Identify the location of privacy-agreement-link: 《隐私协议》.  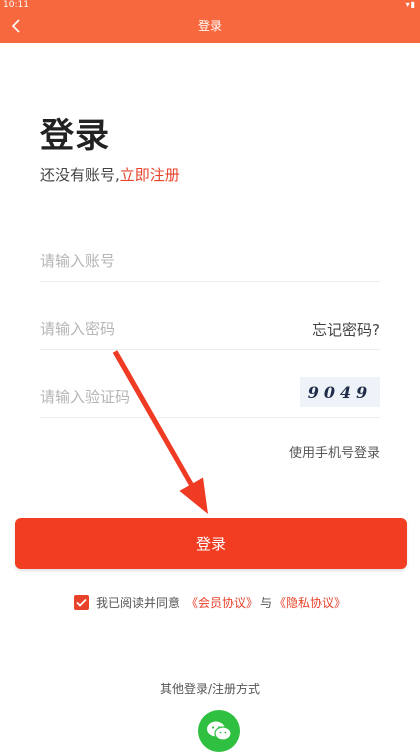
(310, 602).